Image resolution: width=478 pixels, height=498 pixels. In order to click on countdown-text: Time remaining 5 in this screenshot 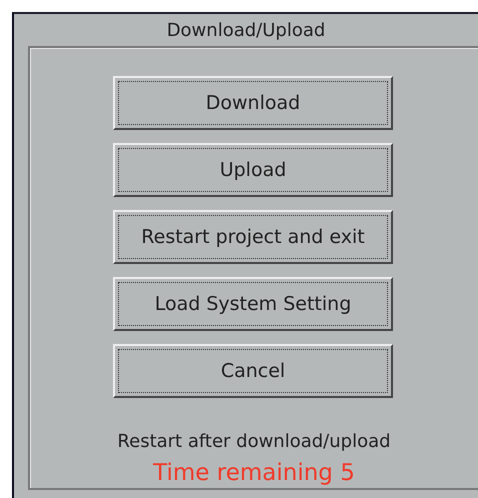, I will do `click(254, 473)`.